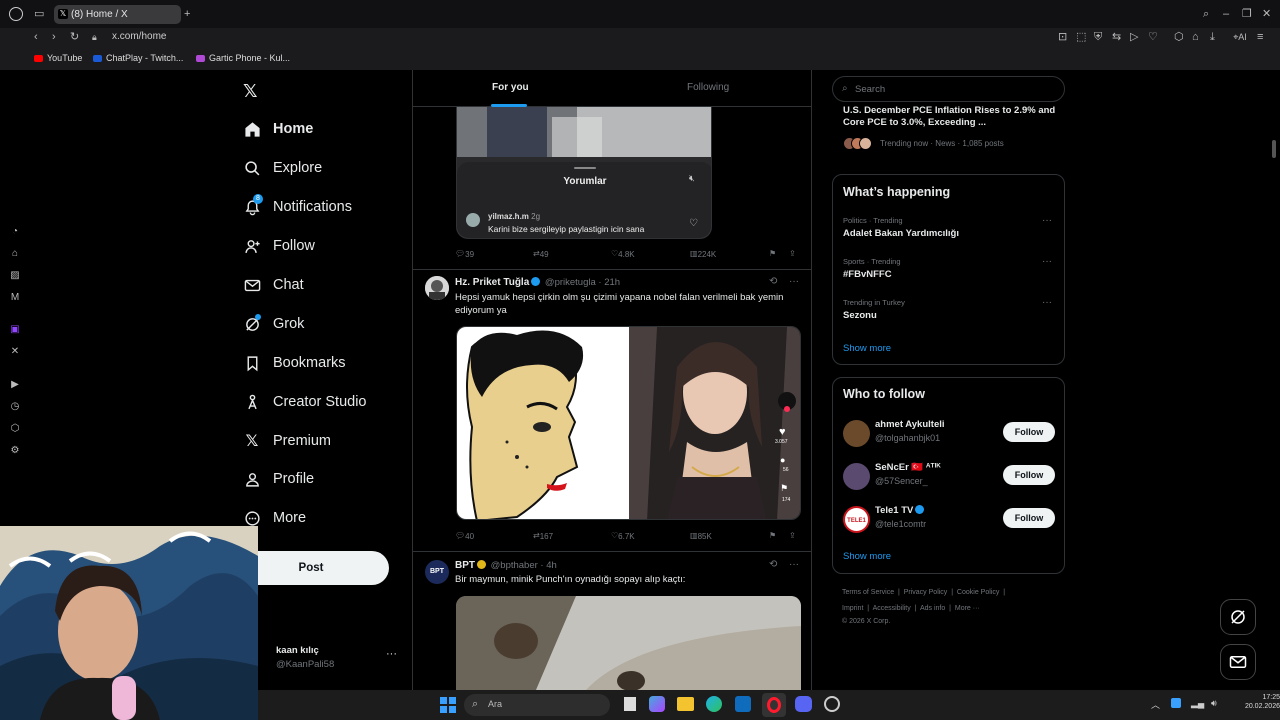 The image size is (1280, 720). I want to click on reply-button: 💬︎ 40, so click(464, 536).